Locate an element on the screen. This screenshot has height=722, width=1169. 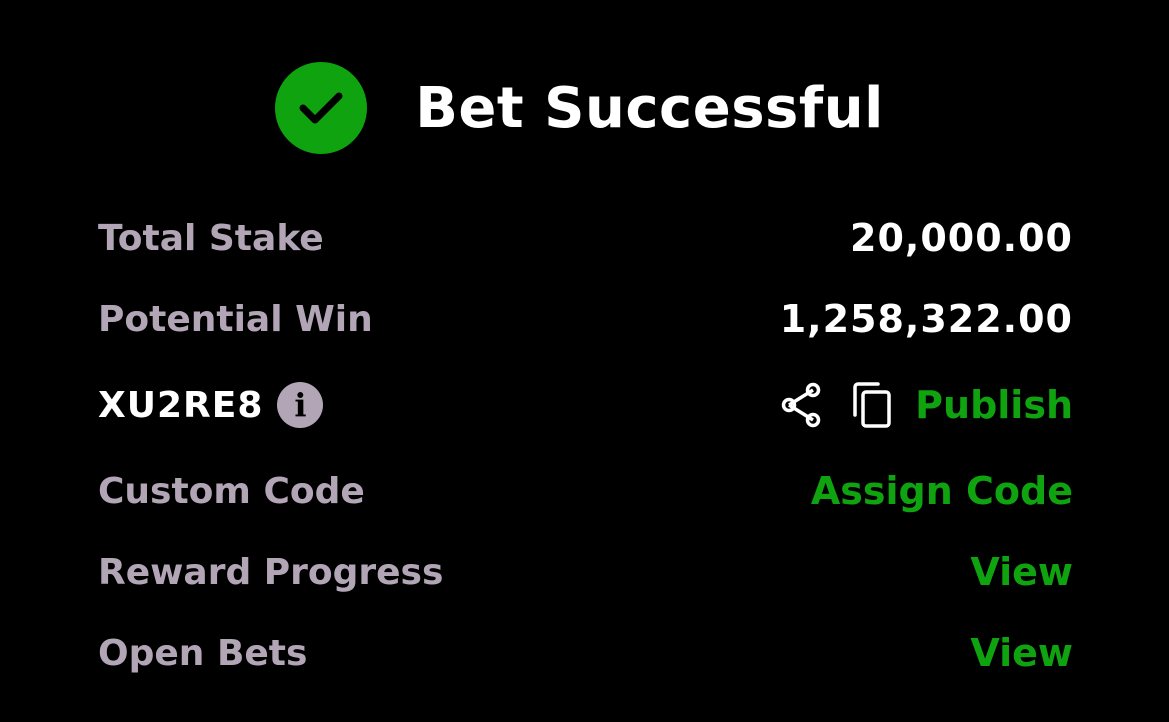
page-title: Bet Successful is located at coordinates (649, 108).